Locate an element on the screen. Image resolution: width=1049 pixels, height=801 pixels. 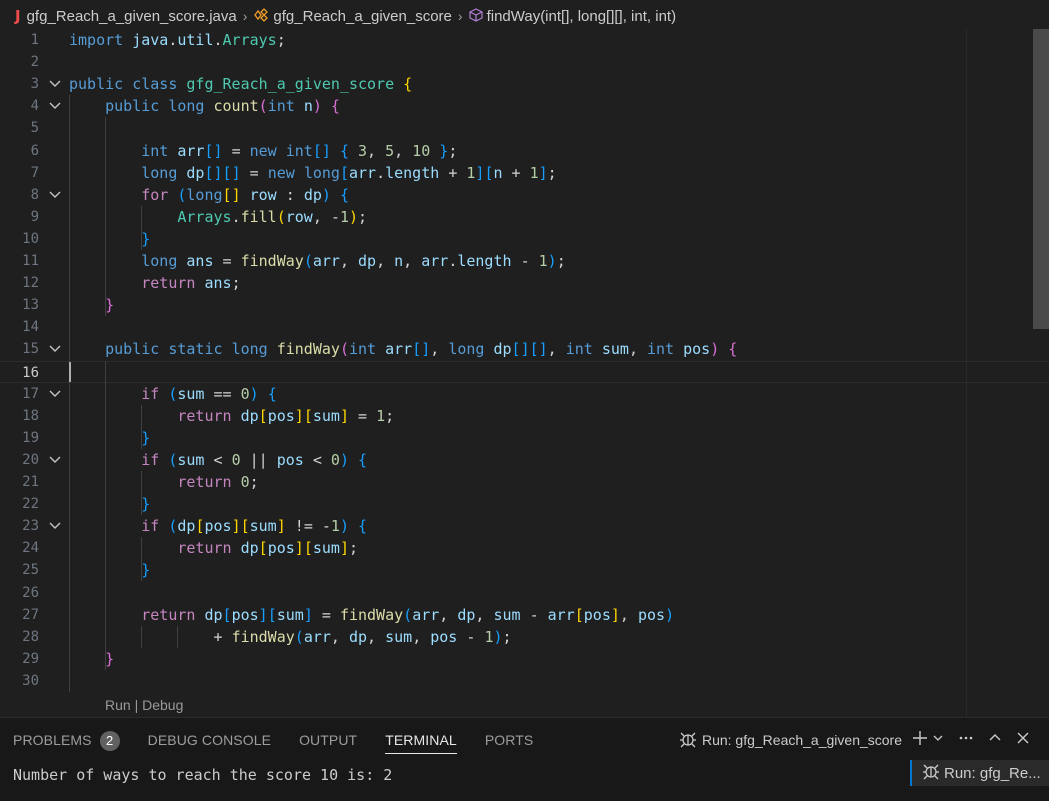
line-number: 19 is located at coordinates (30, 437).